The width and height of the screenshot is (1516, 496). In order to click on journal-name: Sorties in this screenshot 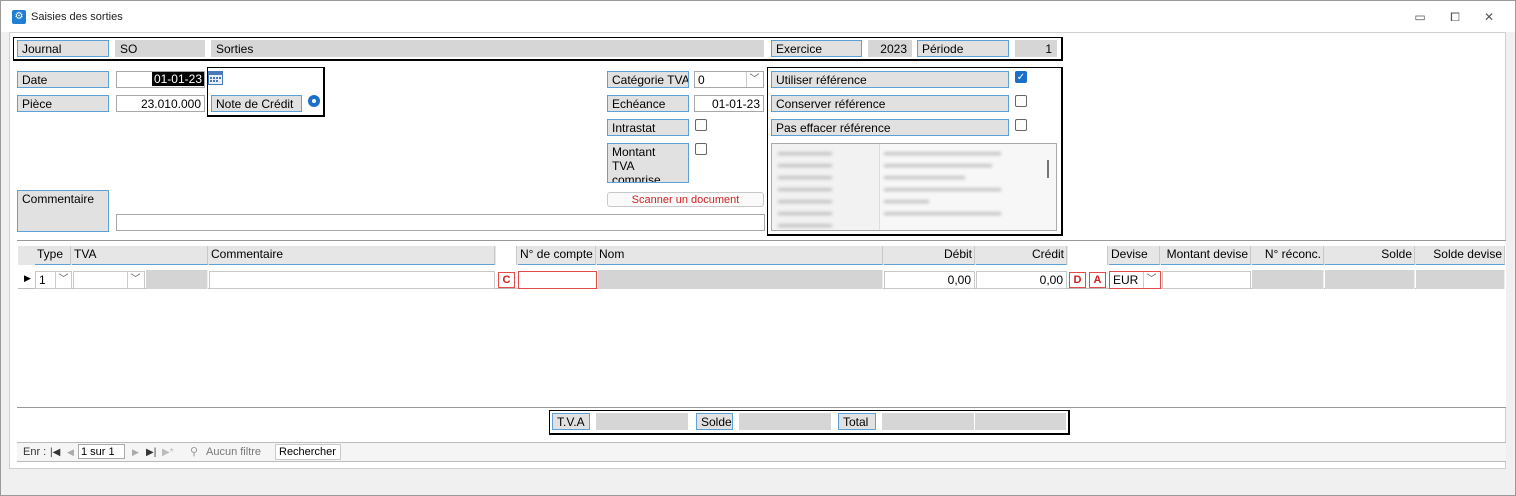, I will do `click(487, 48)`.